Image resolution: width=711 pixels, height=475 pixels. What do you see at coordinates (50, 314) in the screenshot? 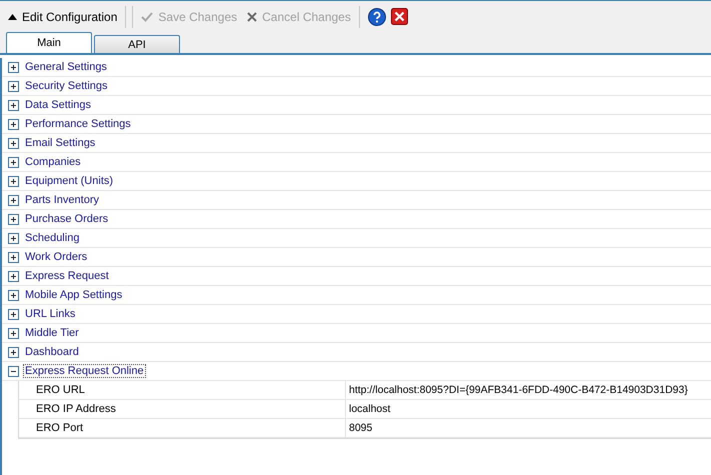
I see `category-label: URL Links` at bounding box center [50, 314].